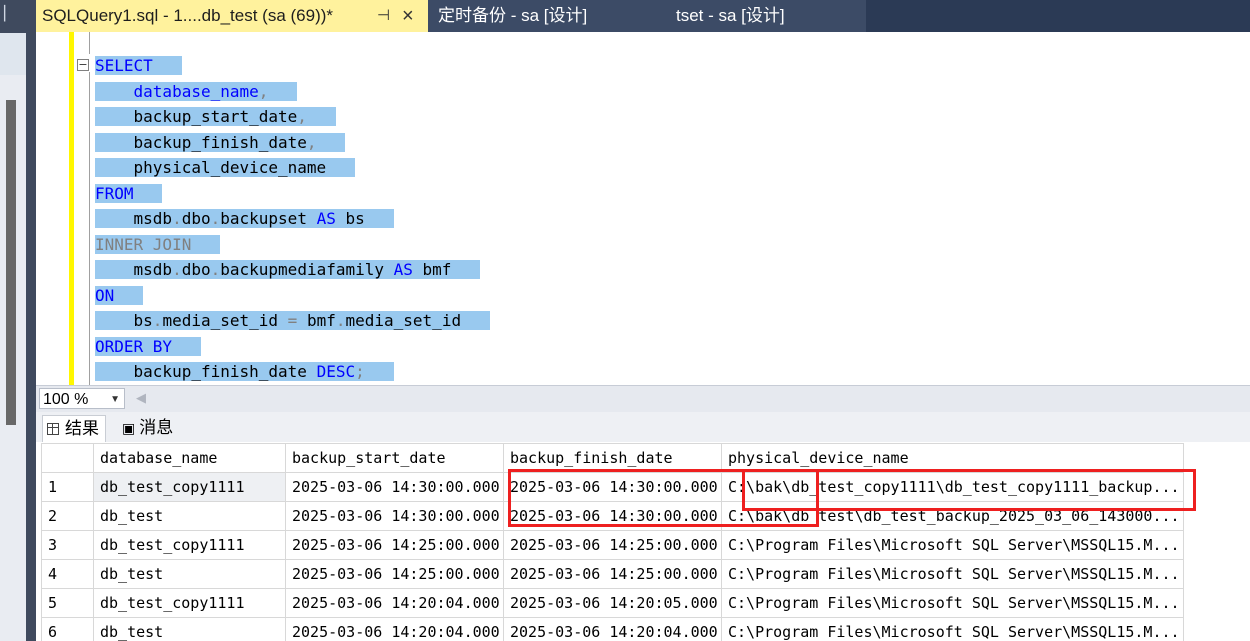 The height and width of the screenshot is (641, 1250). Describe the element at coordinates (67, 516) in the screenshot. I see `row-number: 2` at that location.